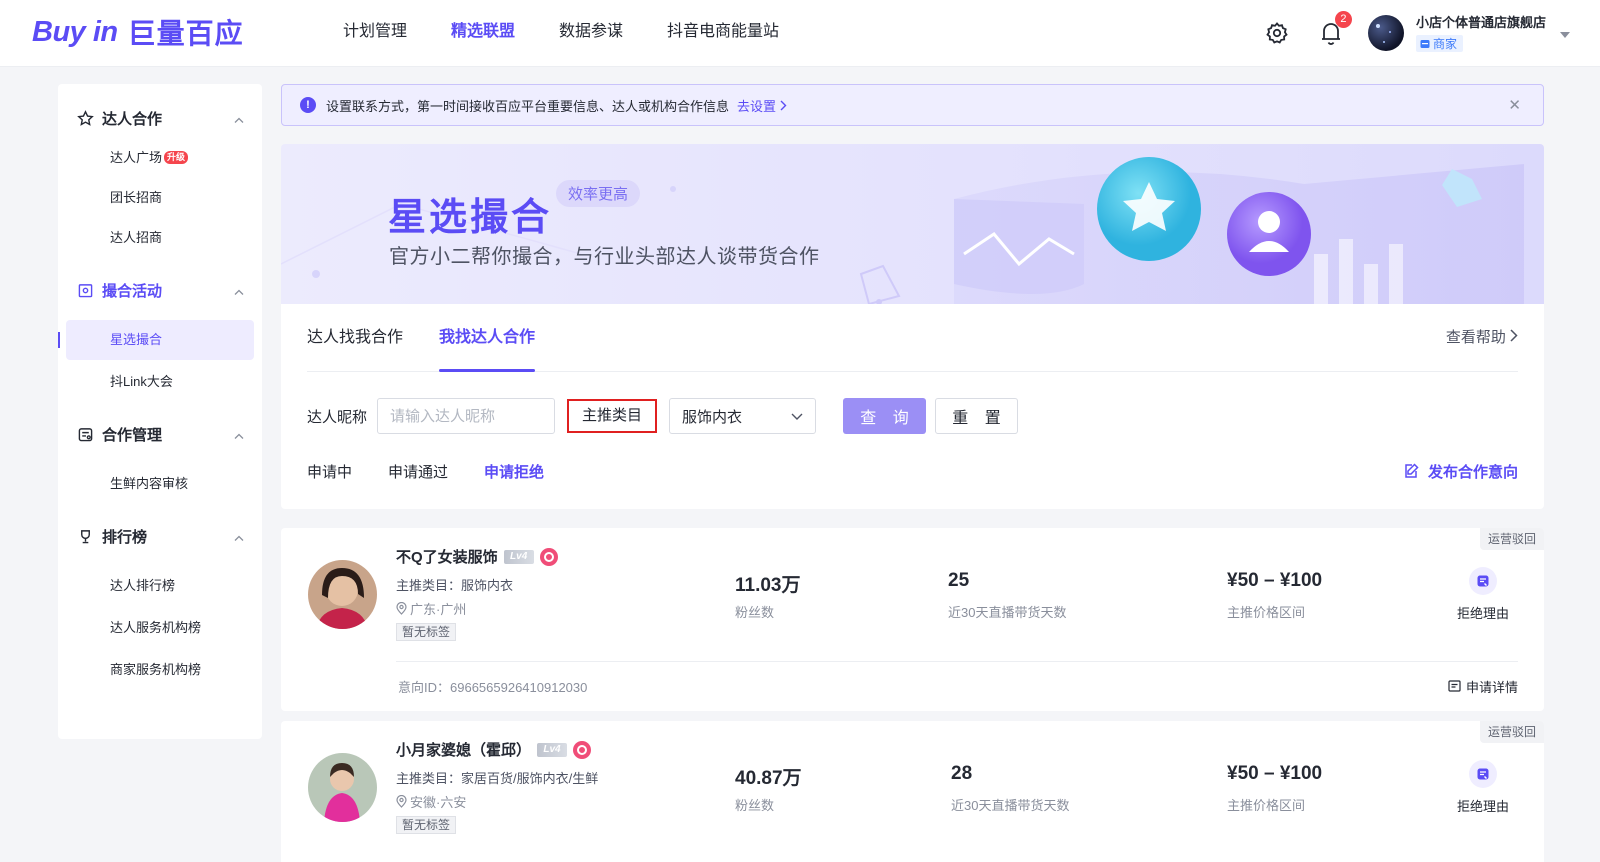 The height and width of the screenshot is (862, 1600). What do you see at coordinates (85, 118) in the screenshot?
I see `star-icon` at bounding box center [85, 118].